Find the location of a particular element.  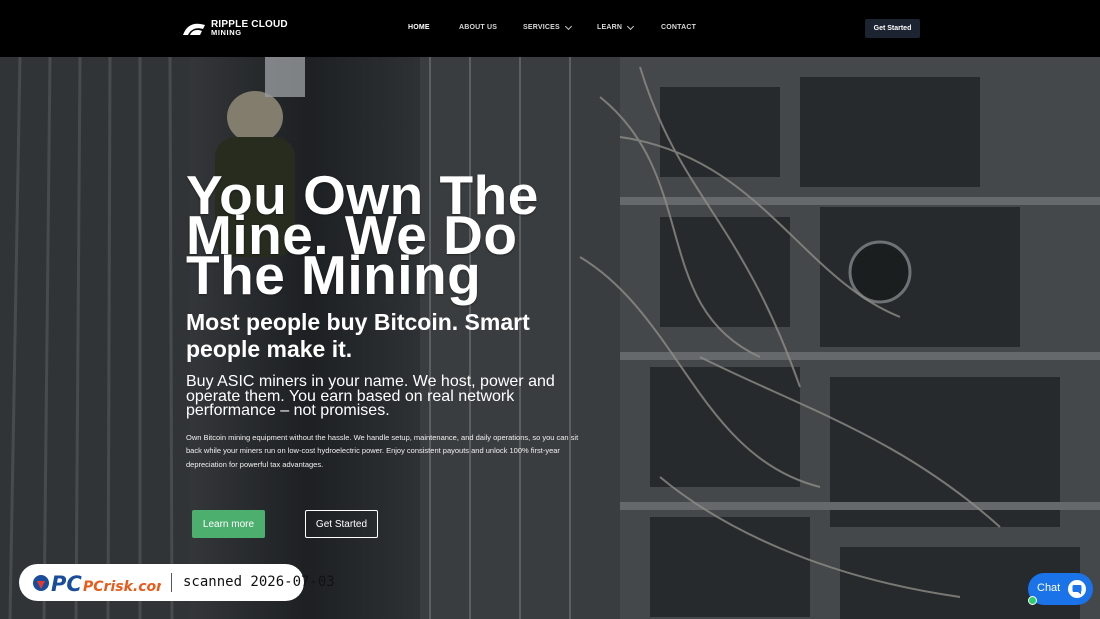

nav-item-services: SERVICES is located at coordinates (547, 26).